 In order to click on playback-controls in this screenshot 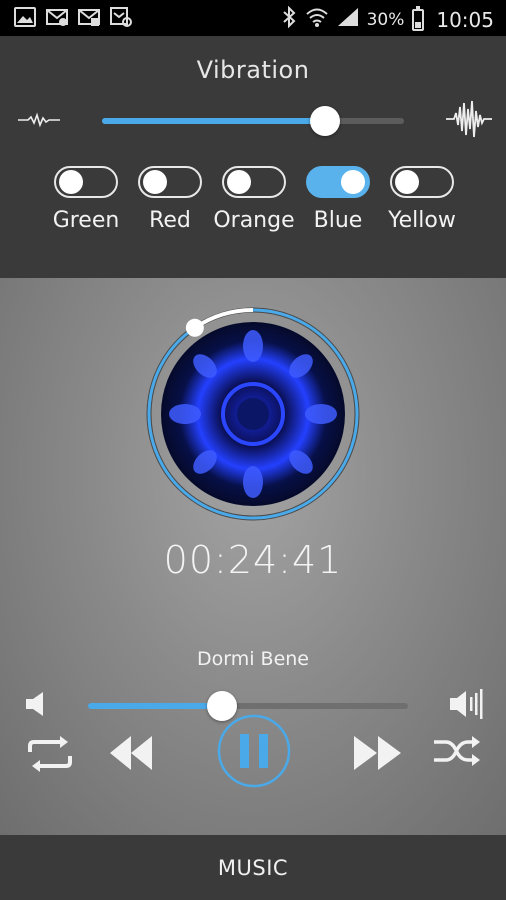, I will do `click(253, 754)`.